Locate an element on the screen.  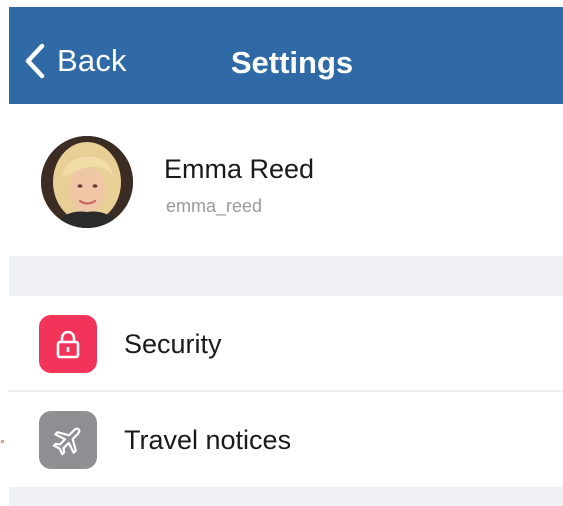
avatar is located at coordinates (87, 182).